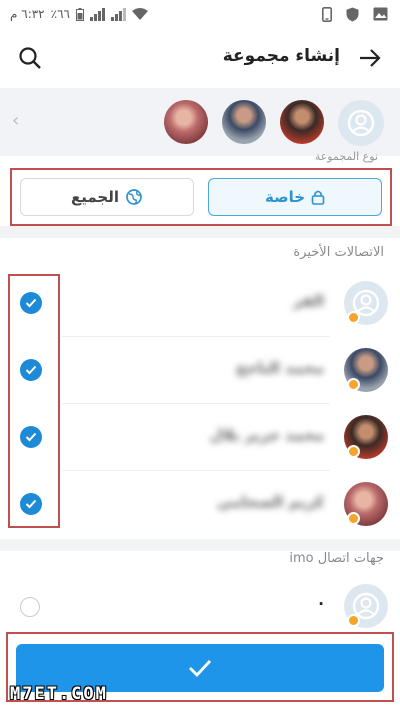 This screenshot has height=711, width=400. I want to click on arrow-right-icon, so click(370, 58).